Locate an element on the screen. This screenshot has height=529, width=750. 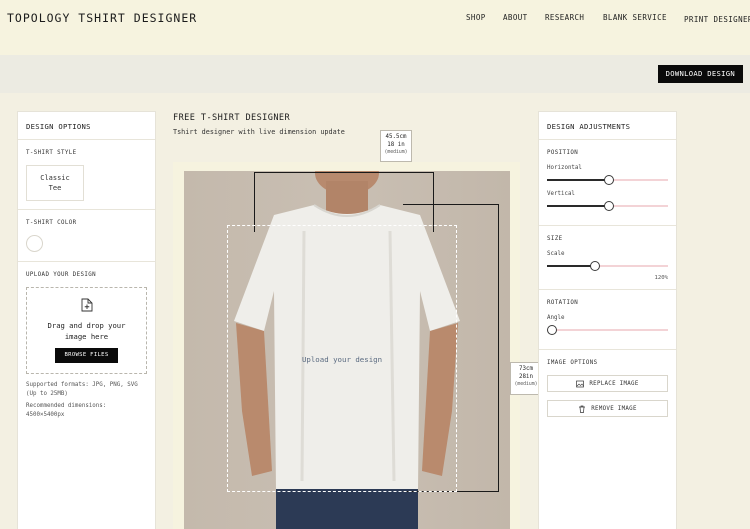
horizontal-slider-thumb is located at coordinates (608, 180).